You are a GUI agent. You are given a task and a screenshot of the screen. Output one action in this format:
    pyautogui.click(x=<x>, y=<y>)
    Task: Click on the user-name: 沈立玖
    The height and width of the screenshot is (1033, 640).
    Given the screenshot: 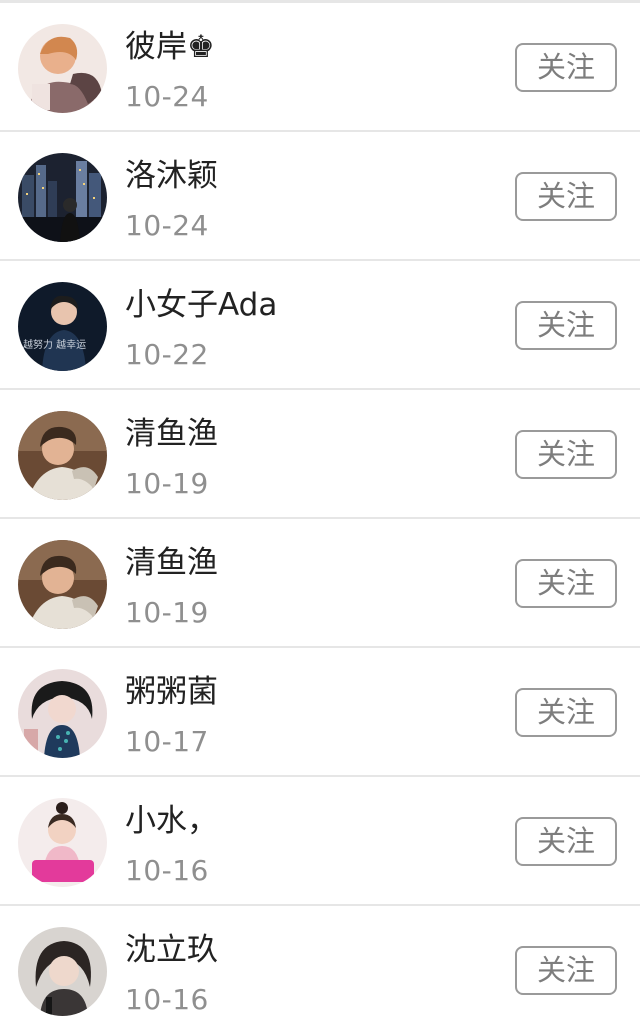 What is the action you would take?
    pyautogui.click(x=171, y=950)
    